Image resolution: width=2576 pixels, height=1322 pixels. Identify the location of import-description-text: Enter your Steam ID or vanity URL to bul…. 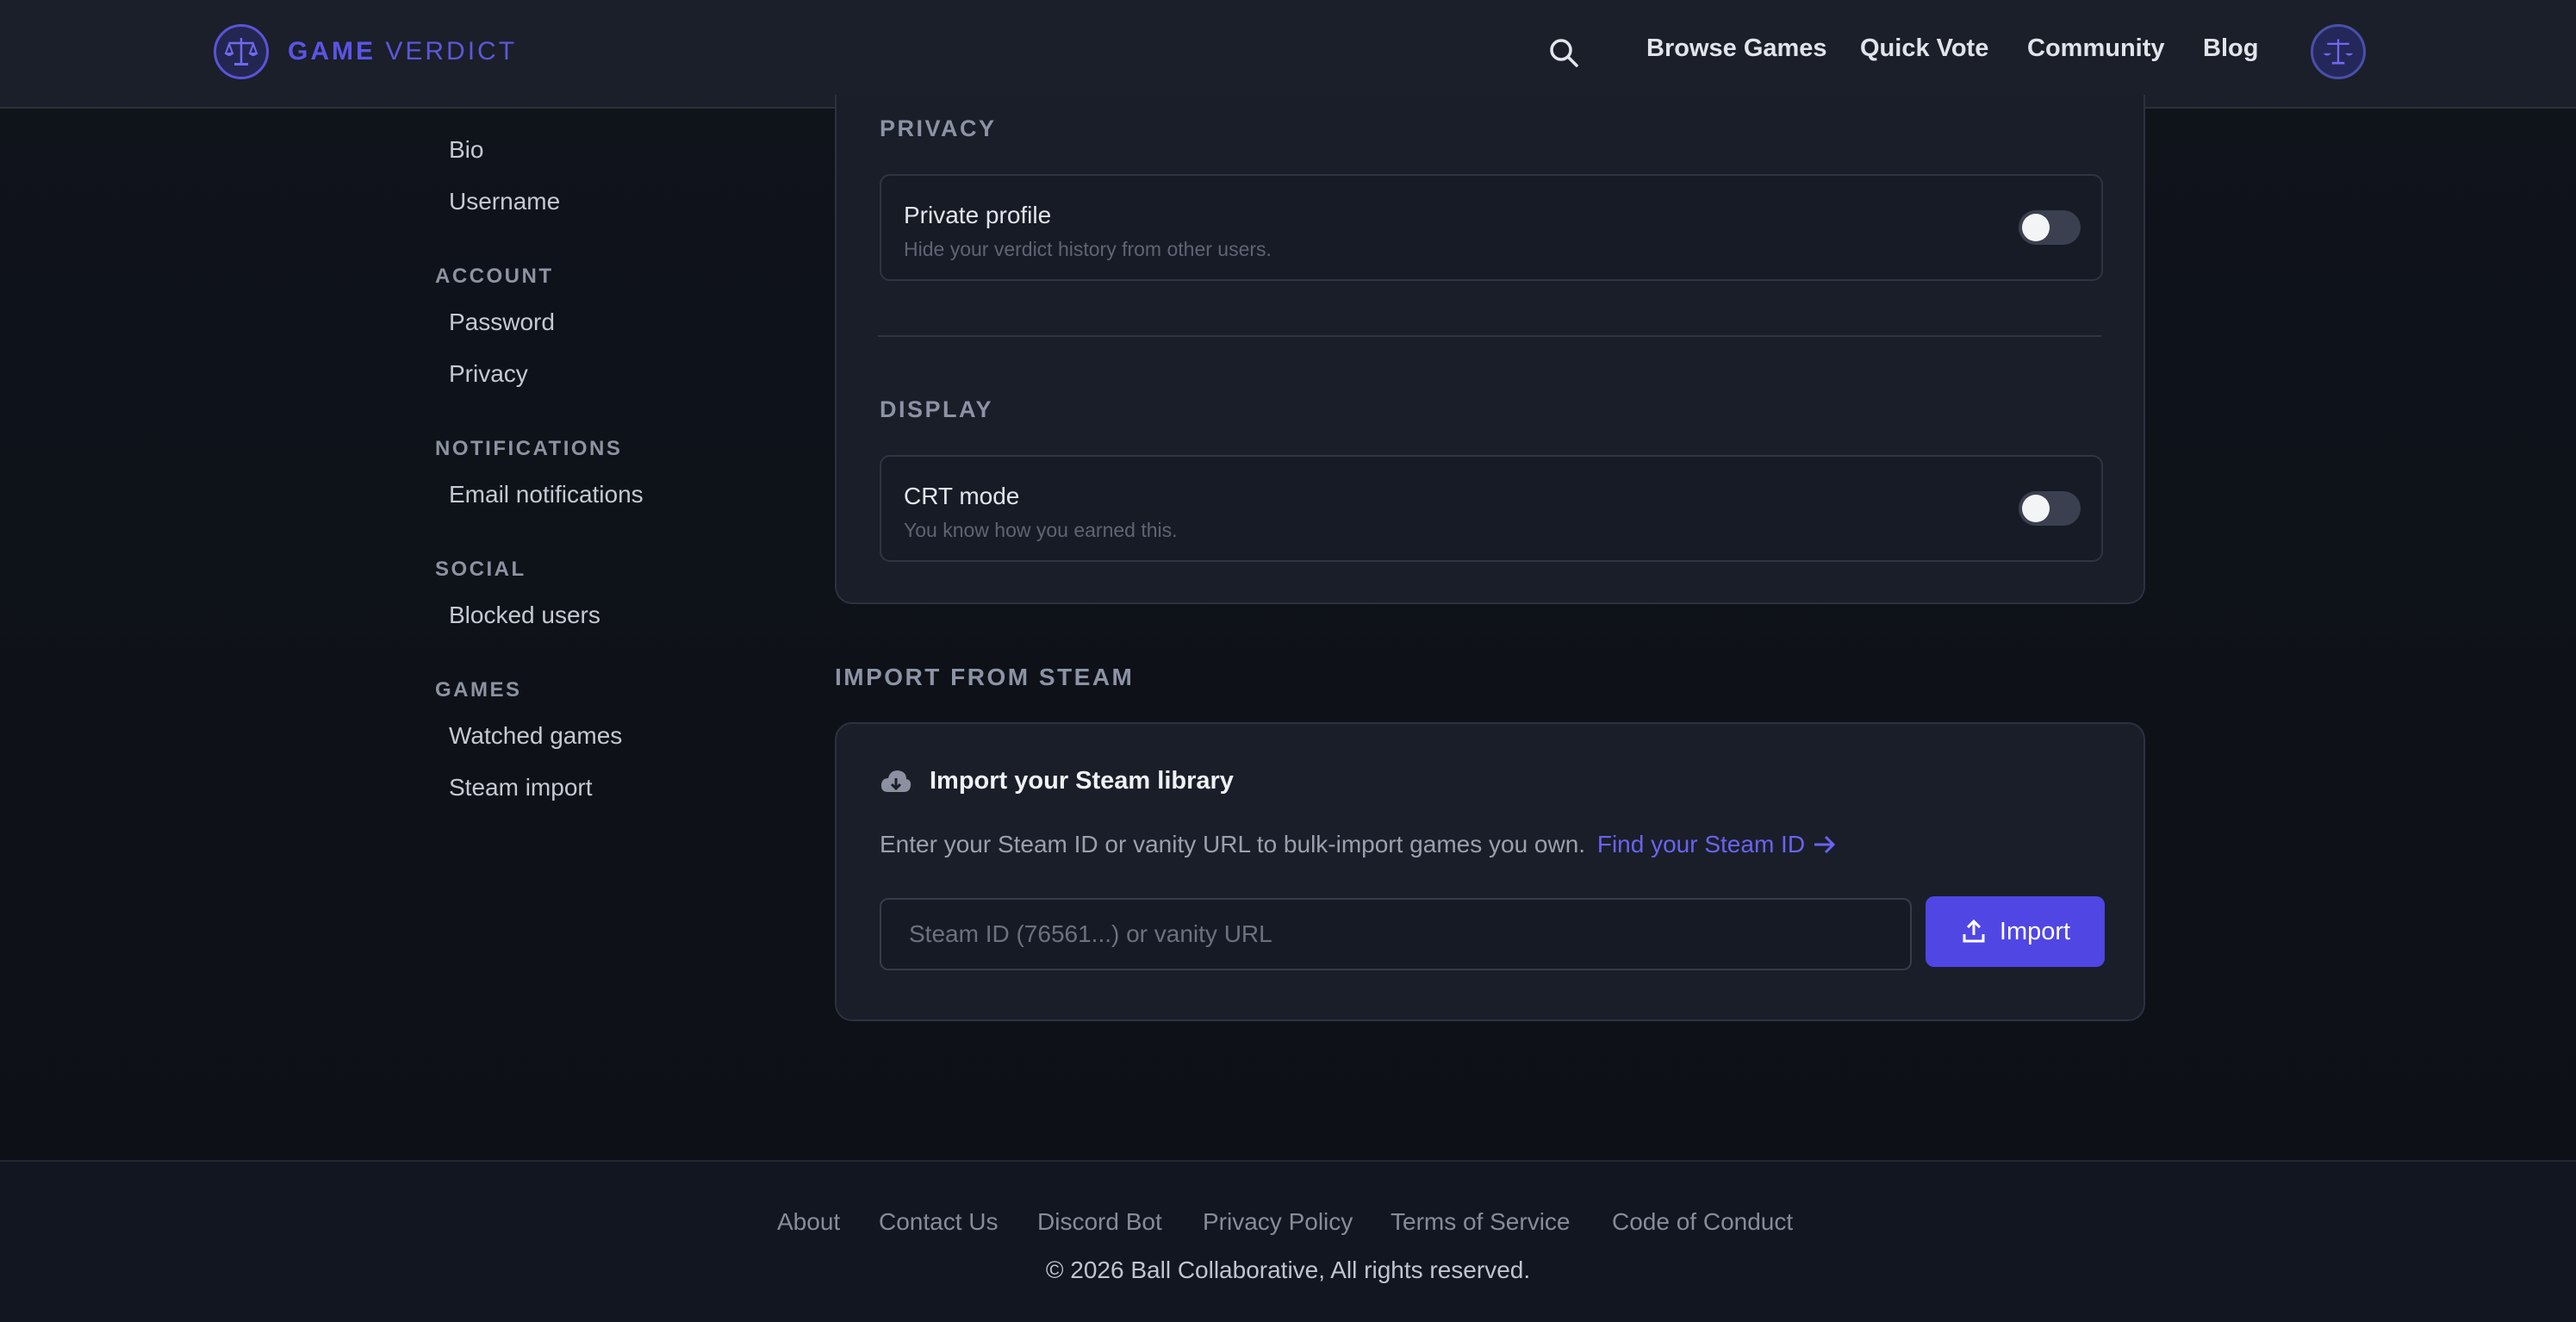
(1233, 844).